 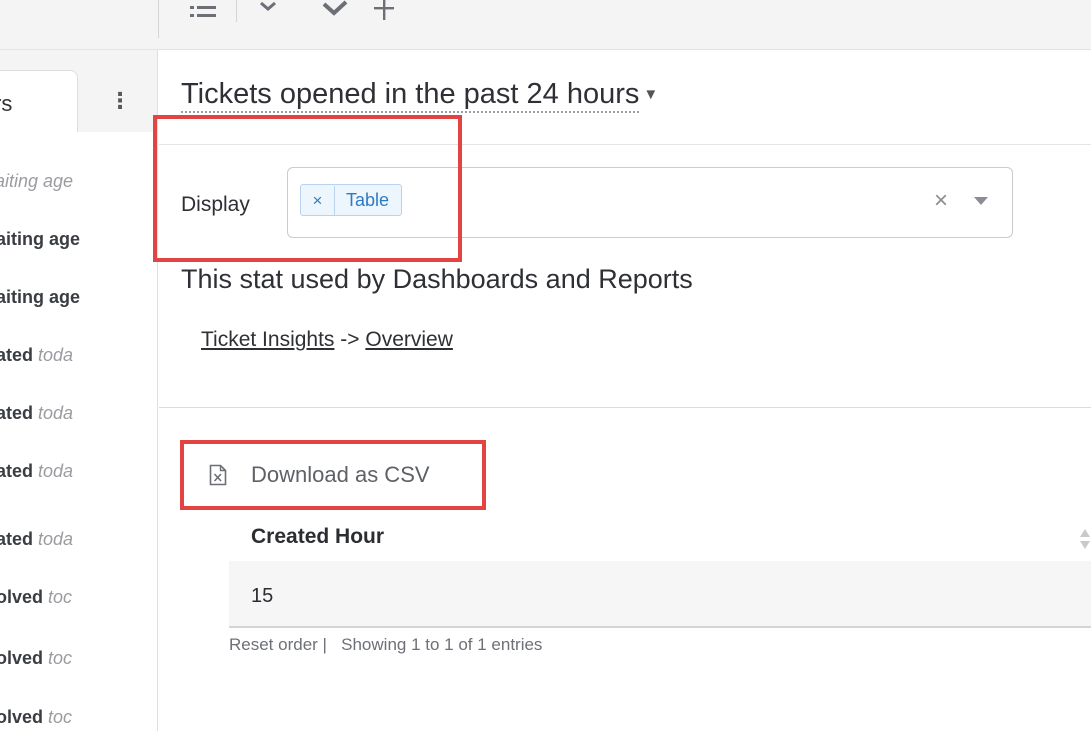 I want to click on plus-icon, so click(x=384, y=12).